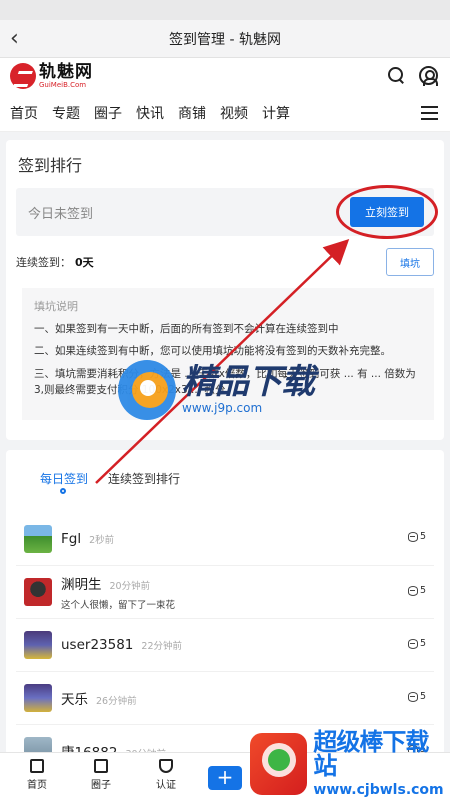 The image size is (450, 800). Describe the element at coordinates (74, 700) in the screenshot. I see `user-name: 天乐` at that location.